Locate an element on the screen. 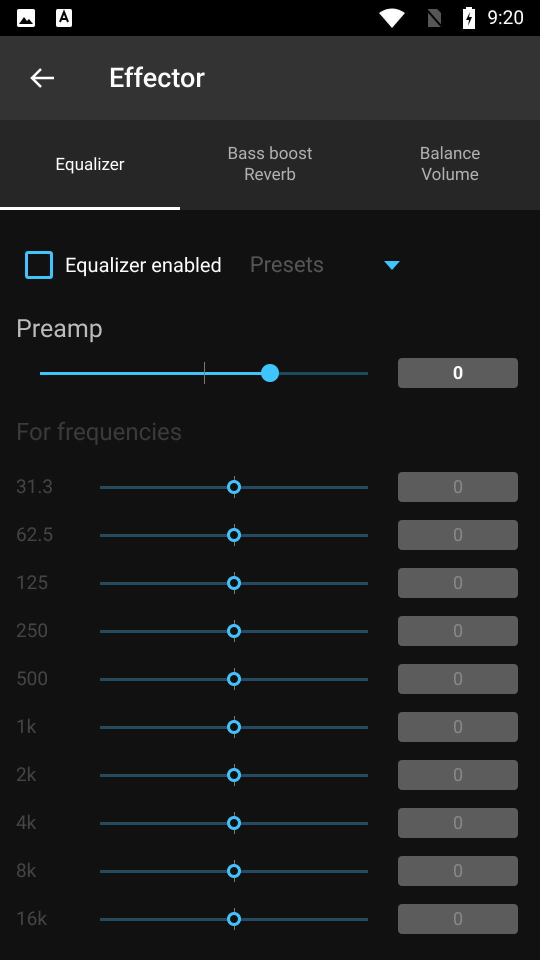  tab: Balance Volume is located at coordinates (450, 165).